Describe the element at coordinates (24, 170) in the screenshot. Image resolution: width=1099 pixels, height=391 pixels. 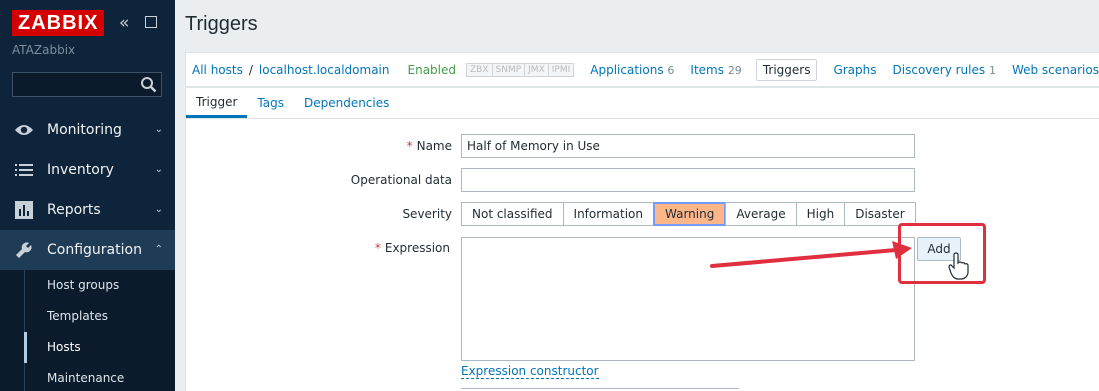
I see `list-icon` at that location.